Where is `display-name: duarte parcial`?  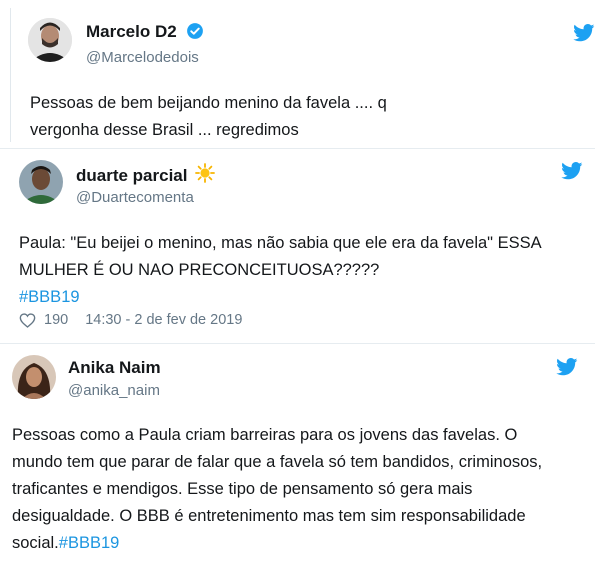
display-name: duarte parcial is located at coordinates (146, 175).